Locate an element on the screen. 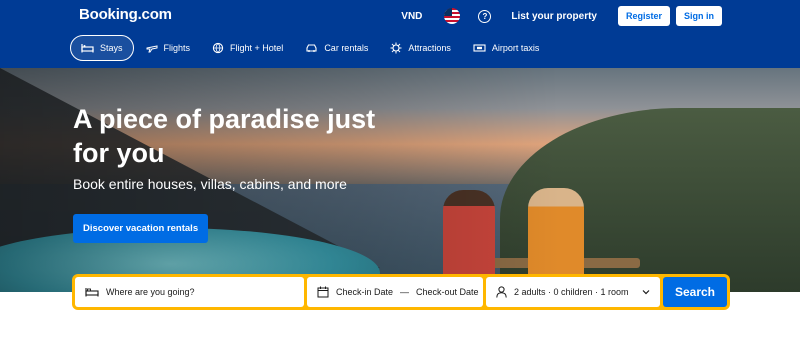  occupancy-value: 2 adults · 0 children · 1 room is located at coordinates (571, 292).